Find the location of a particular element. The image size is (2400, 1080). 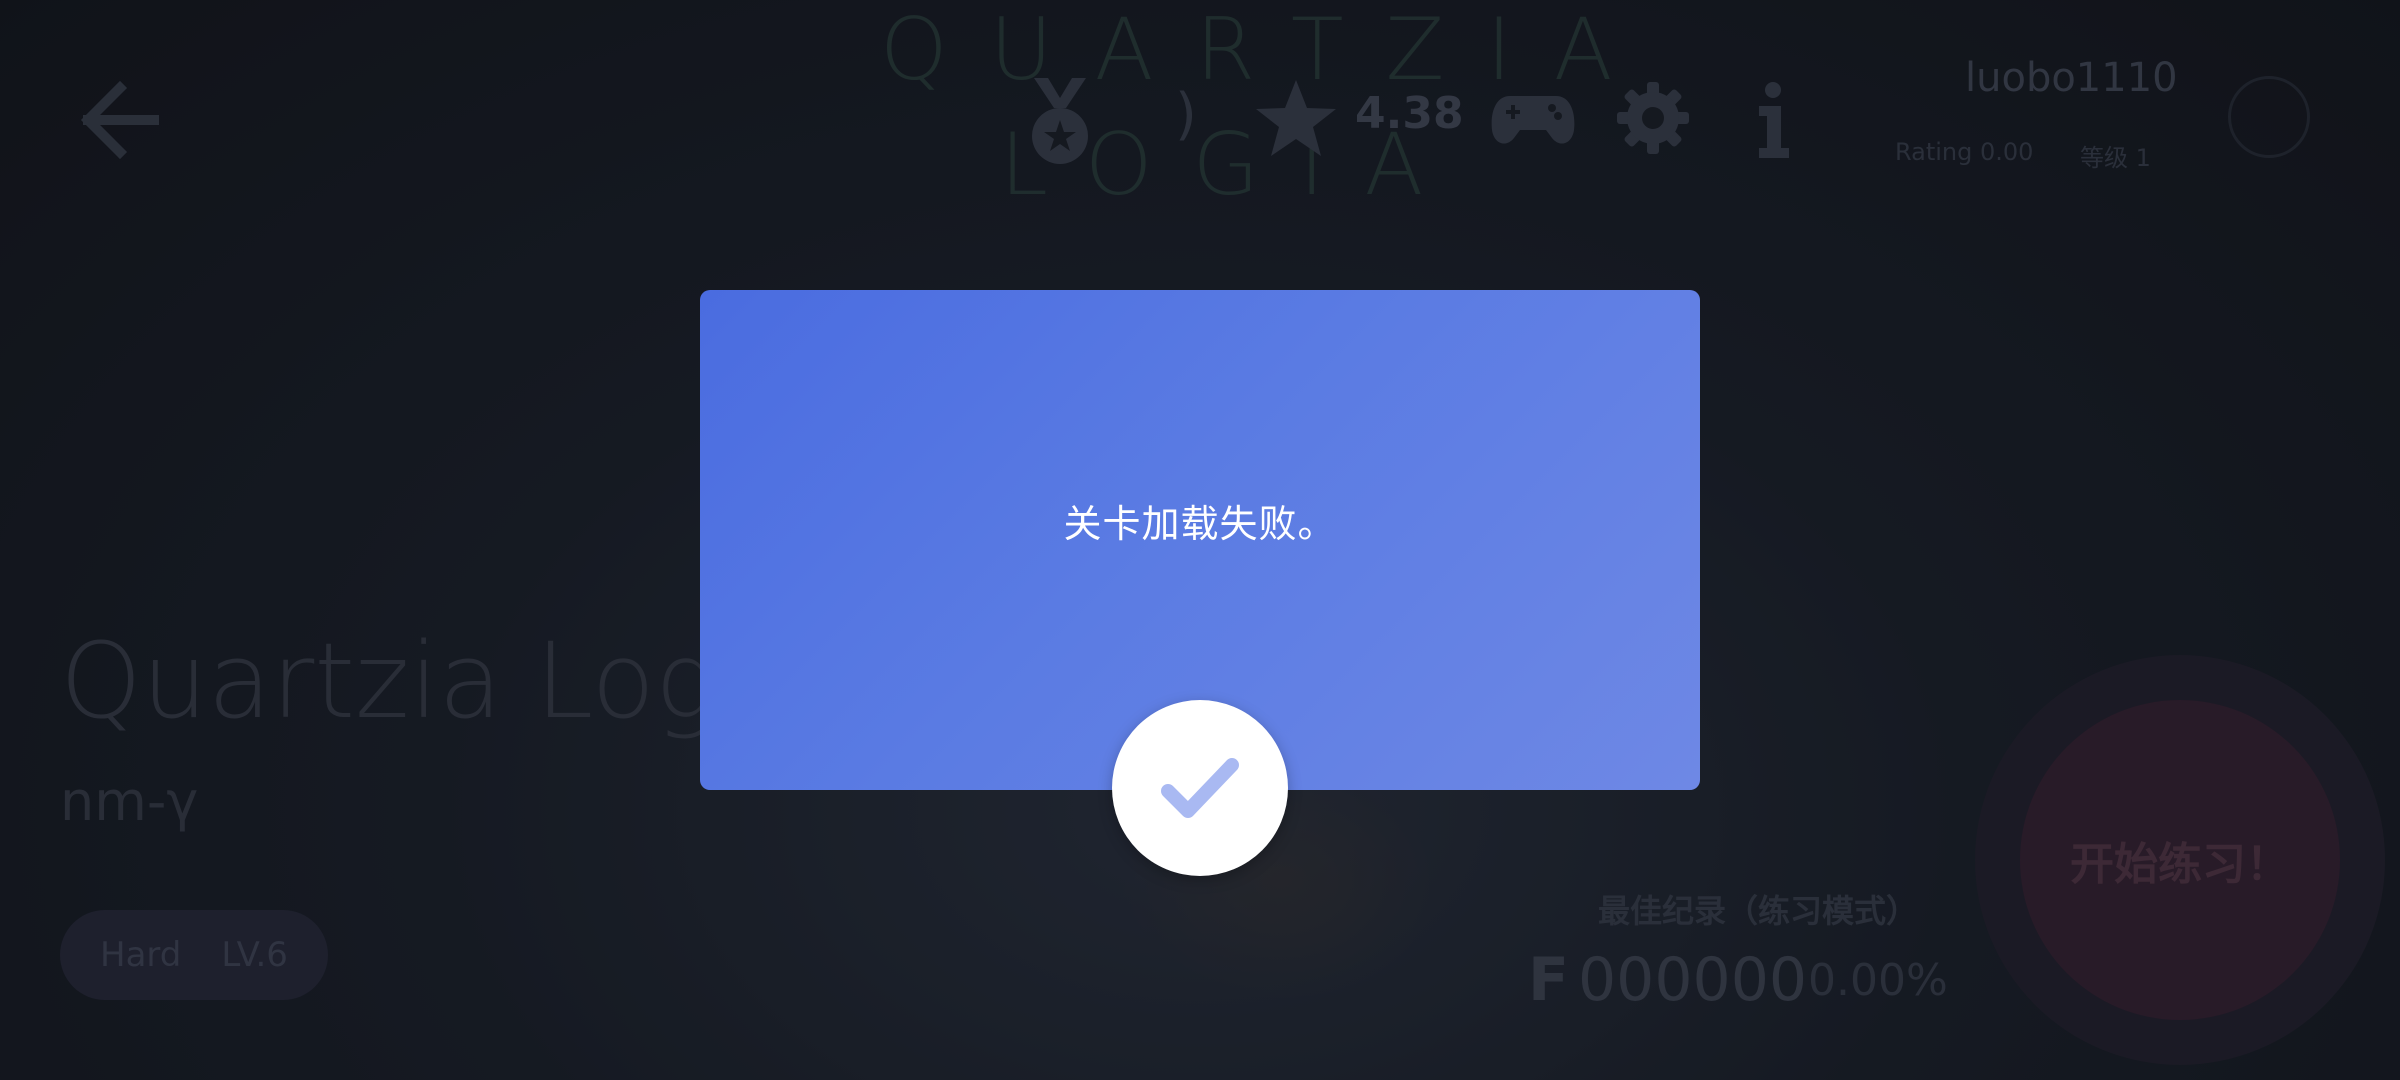

confirm-button is located at coordinates (1200, 788).